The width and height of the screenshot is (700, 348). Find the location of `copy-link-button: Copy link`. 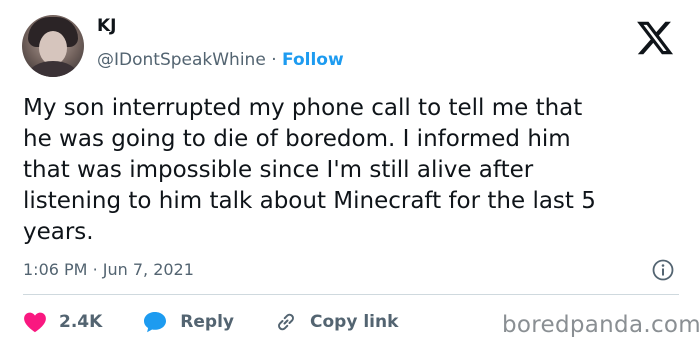

copy-link-button: Copy link is located at coordinates (336, 322).